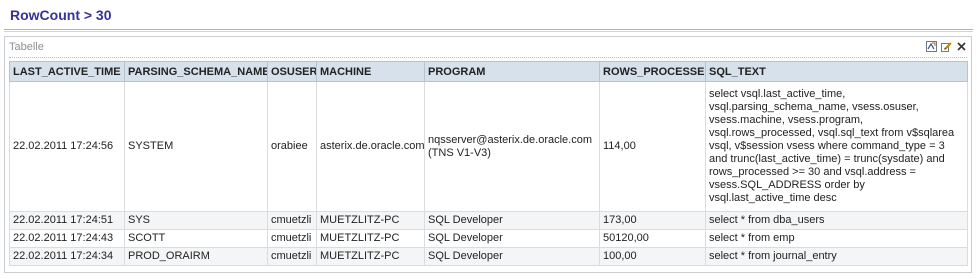 The height and width of the screenshot is (279, 977). Describe the element at coordinates (196, 220) in the screenshot. I see `cell-parsing-schema-name: SYS` at that location.